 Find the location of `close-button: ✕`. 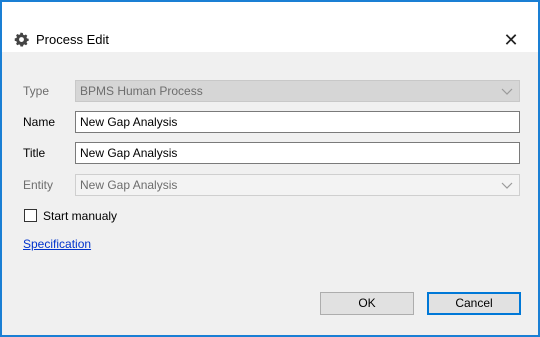

close-button: ✕ is located at coordinates (511, 40).